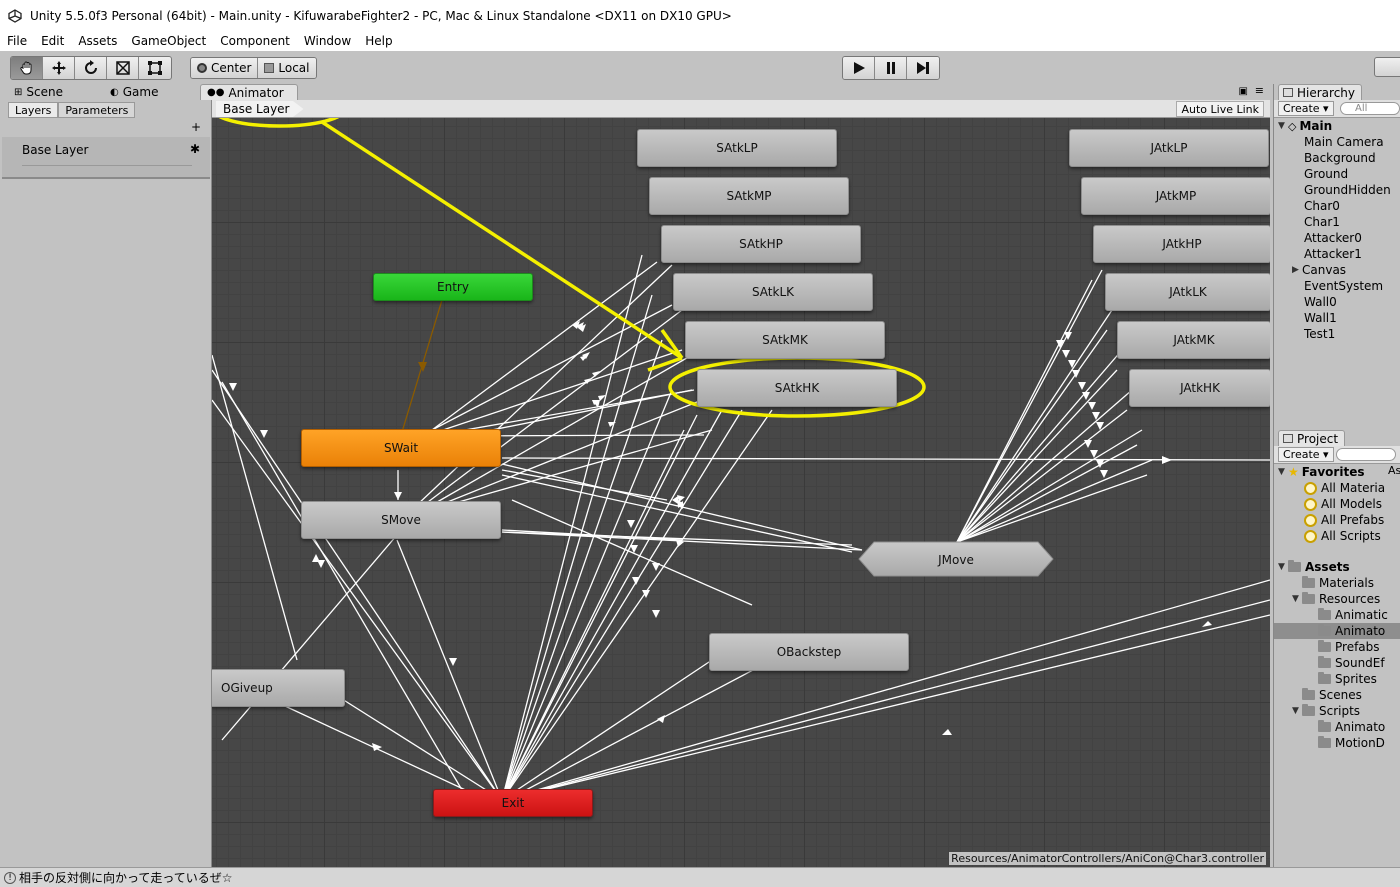 This screenshot has width=1400, height=887. Describe the element at coordinates (255, 41) in the screenshot. I see `menu-component: Component` at that location.